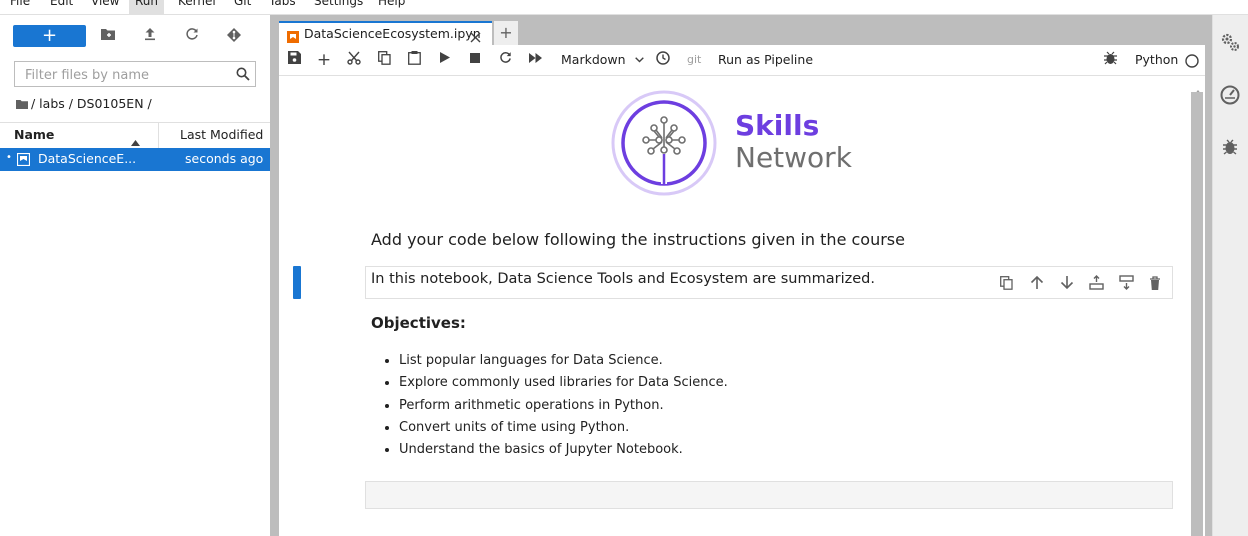 Image resolution: width=1248 pixels, height=536 pixels. I want to click on notebook-toolbar: + Markdown git Run as Pipeline Python, so click(742, 60).